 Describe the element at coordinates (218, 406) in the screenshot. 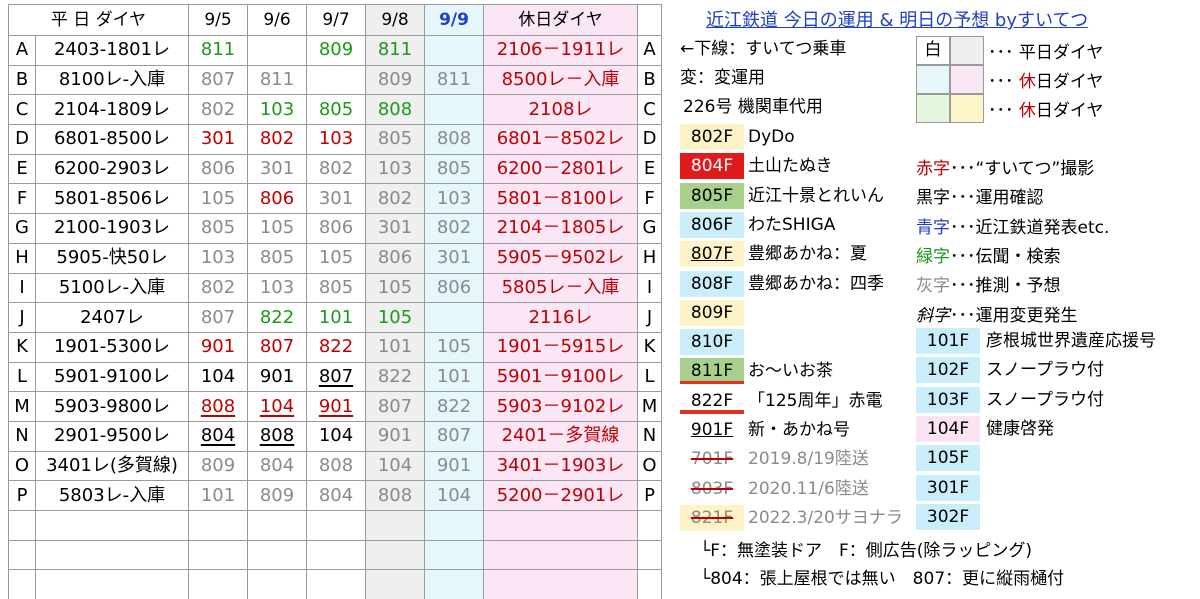

I see `car-number: 808` at that location.